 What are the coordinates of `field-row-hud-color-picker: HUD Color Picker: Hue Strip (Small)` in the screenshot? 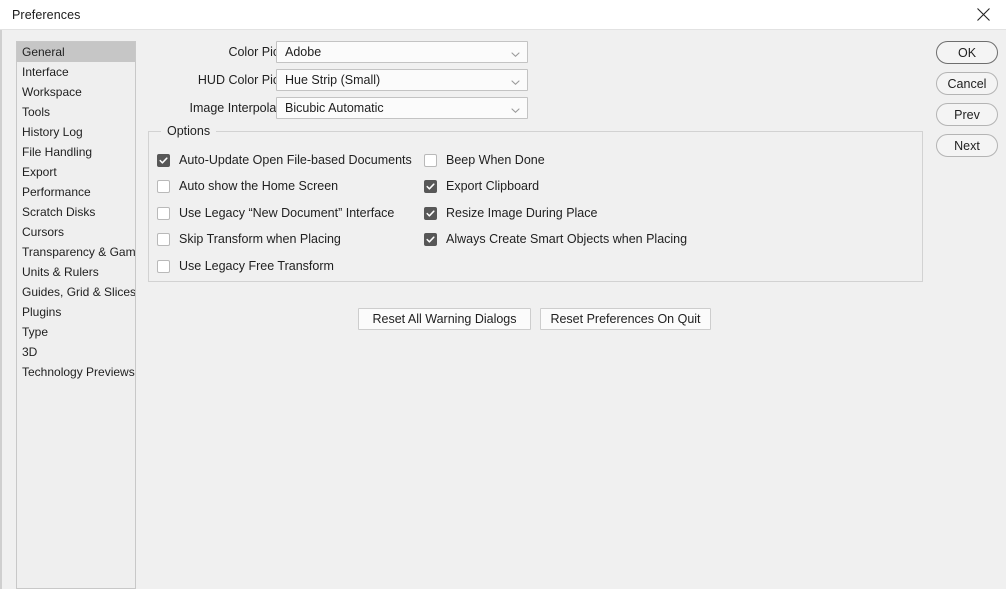 It's located at (543, 80).